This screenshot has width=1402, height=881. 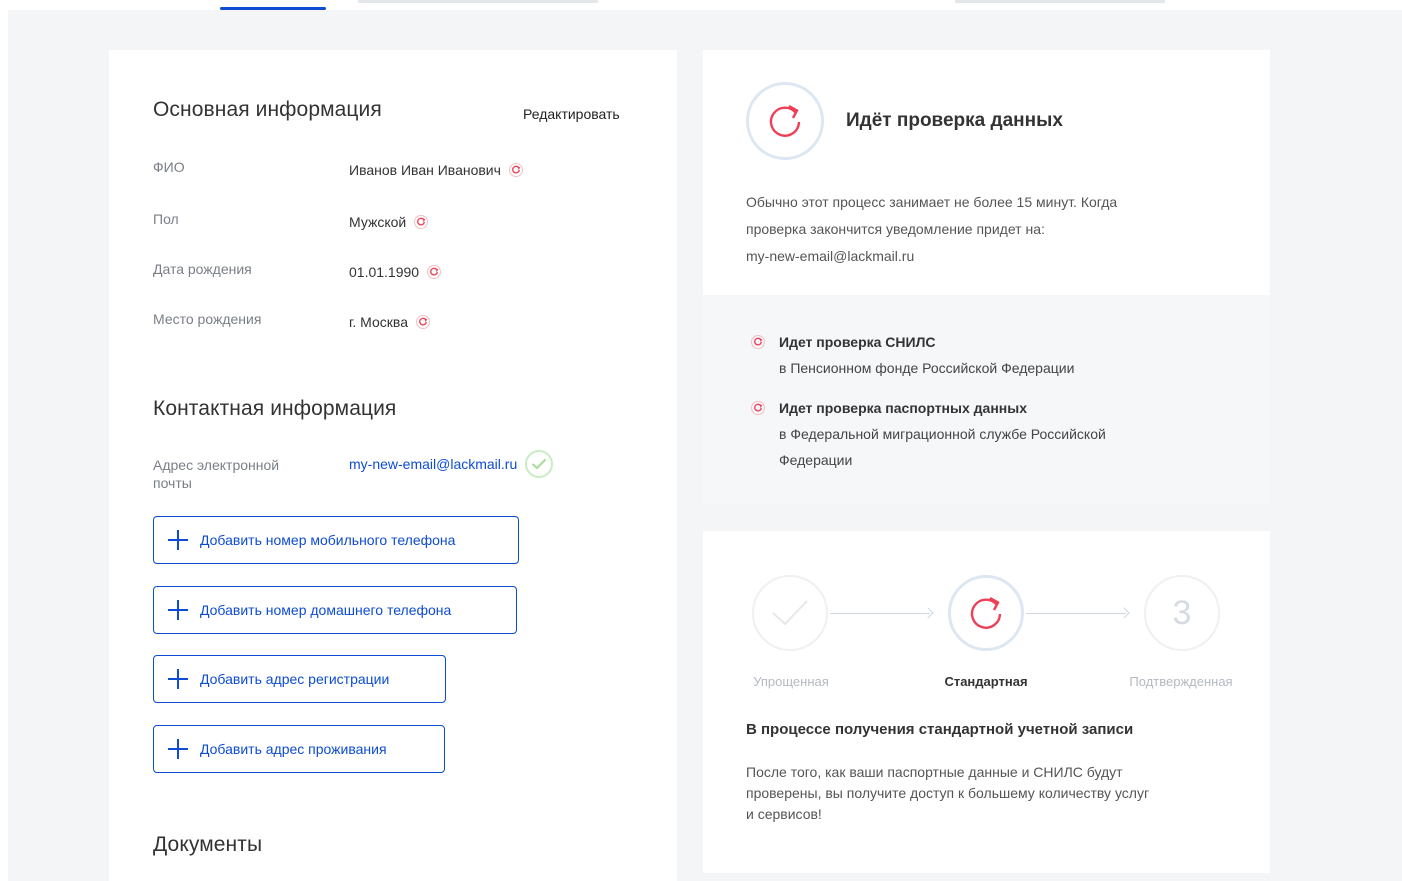 What do you see at coordinates (275, 408) in the screenshot?
I see `contact-info-title: Контактная информация` at bounding box center [275, 408].